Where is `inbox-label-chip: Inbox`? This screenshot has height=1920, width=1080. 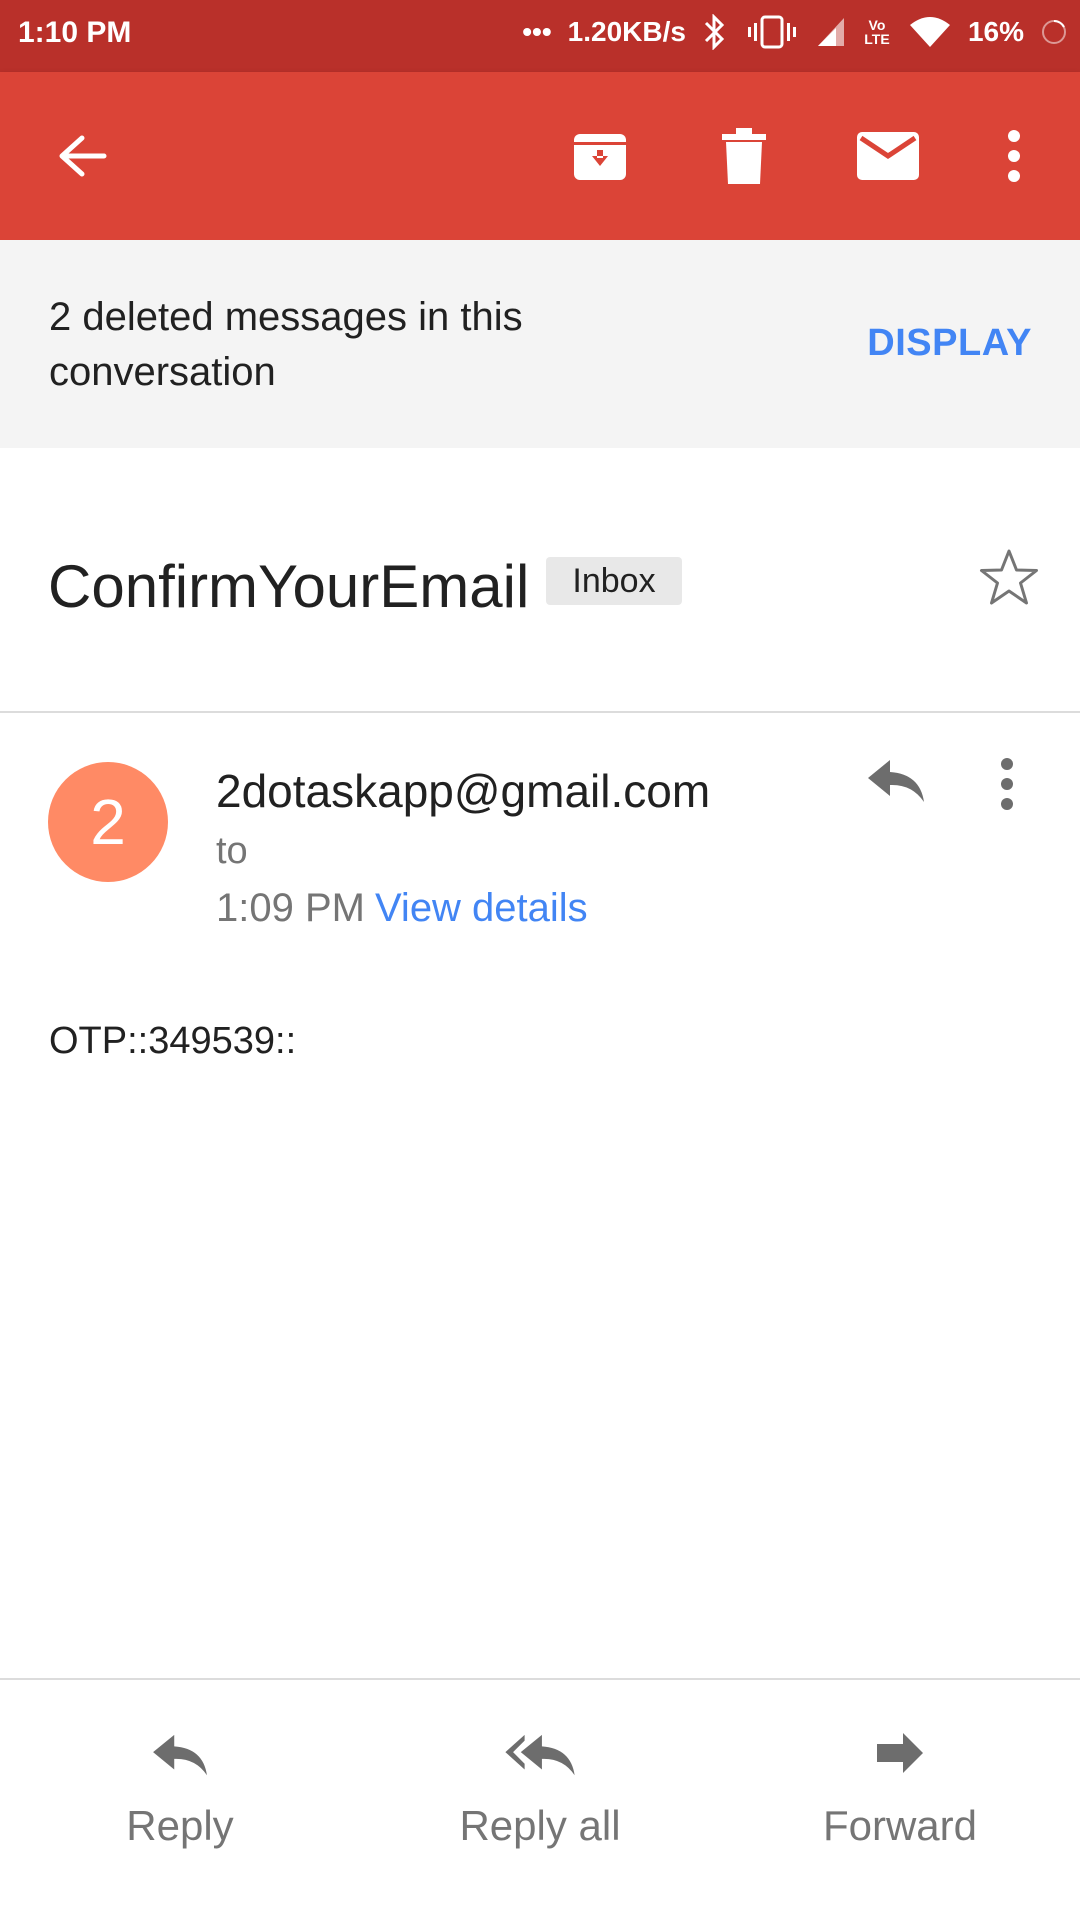
inbox-label-chip: Inbox is located at coordinates (614, 581).